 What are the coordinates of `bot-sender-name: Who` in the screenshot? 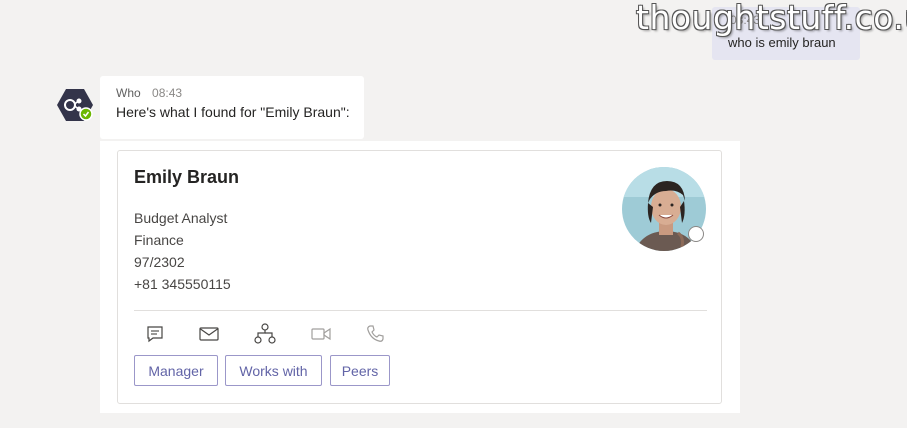 It's located at (128, 93).